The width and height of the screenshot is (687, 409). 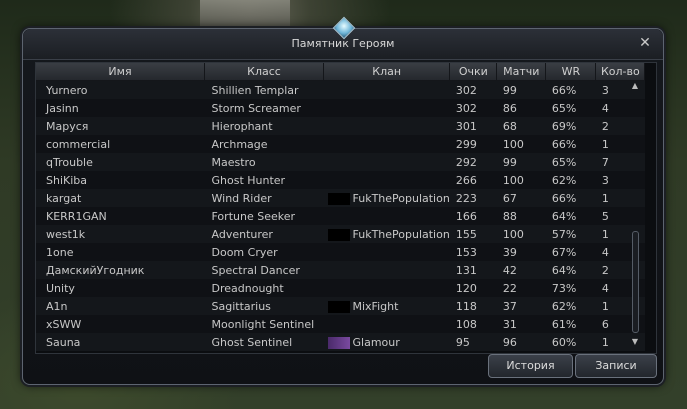 I want to click on table-row: A1n Sagittarius MixFight 118 37 62% 1, so click(x=340, y=306).